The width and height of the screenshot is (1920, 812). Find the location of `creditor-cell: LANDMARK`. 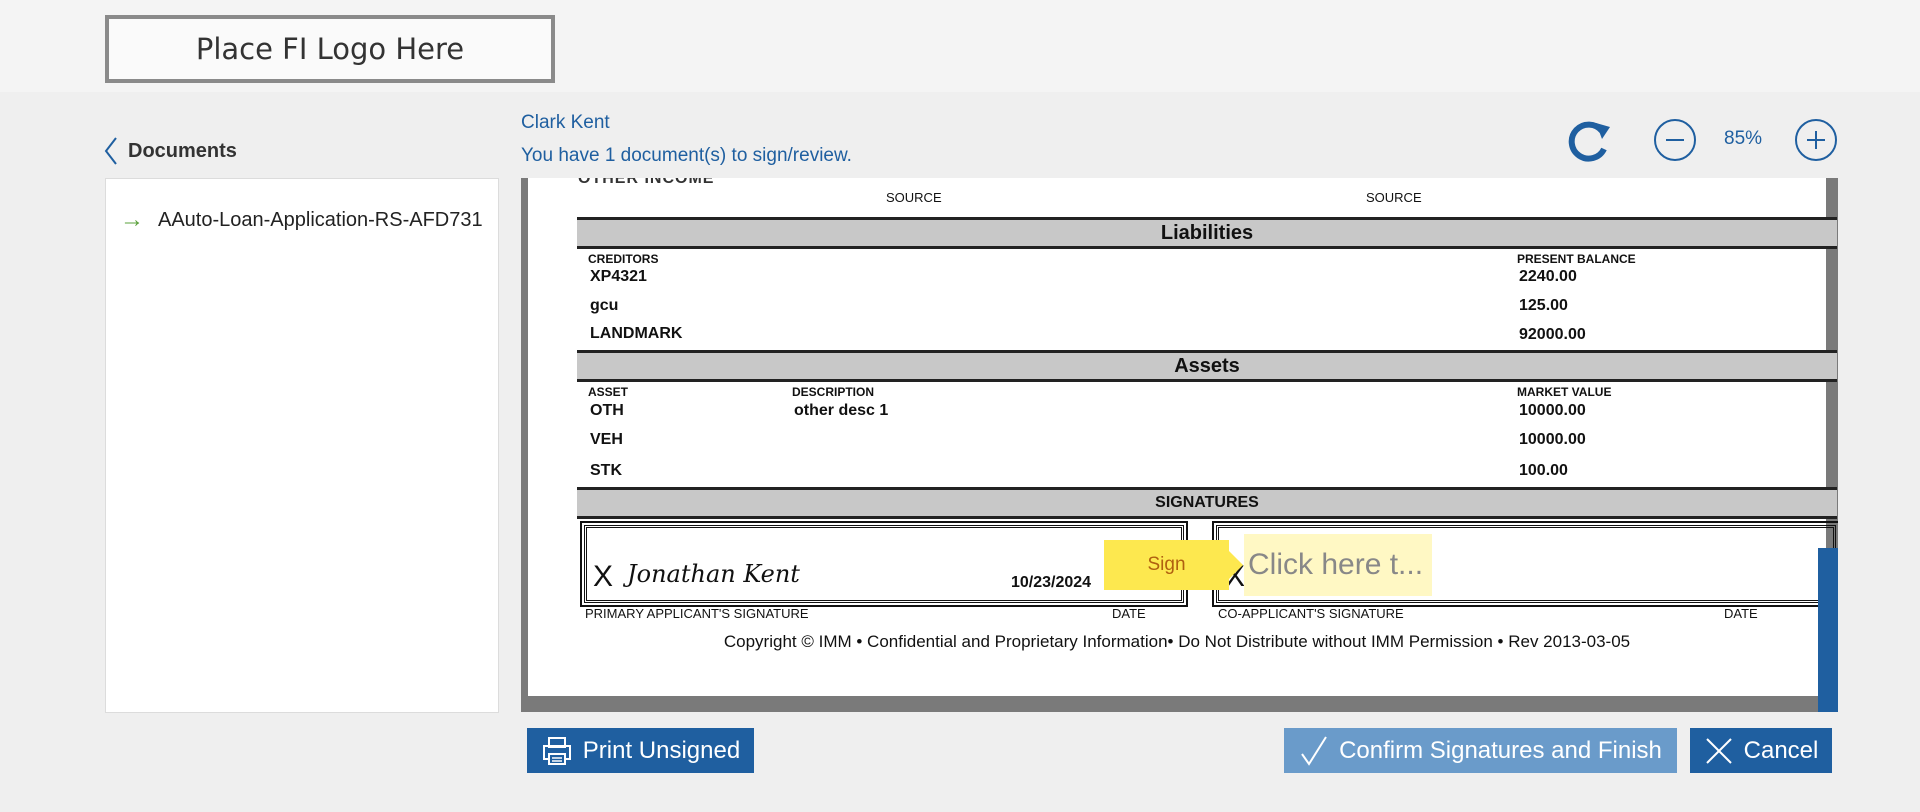

creditor-cell: LANDMARK is located at coordinates (636, 333).